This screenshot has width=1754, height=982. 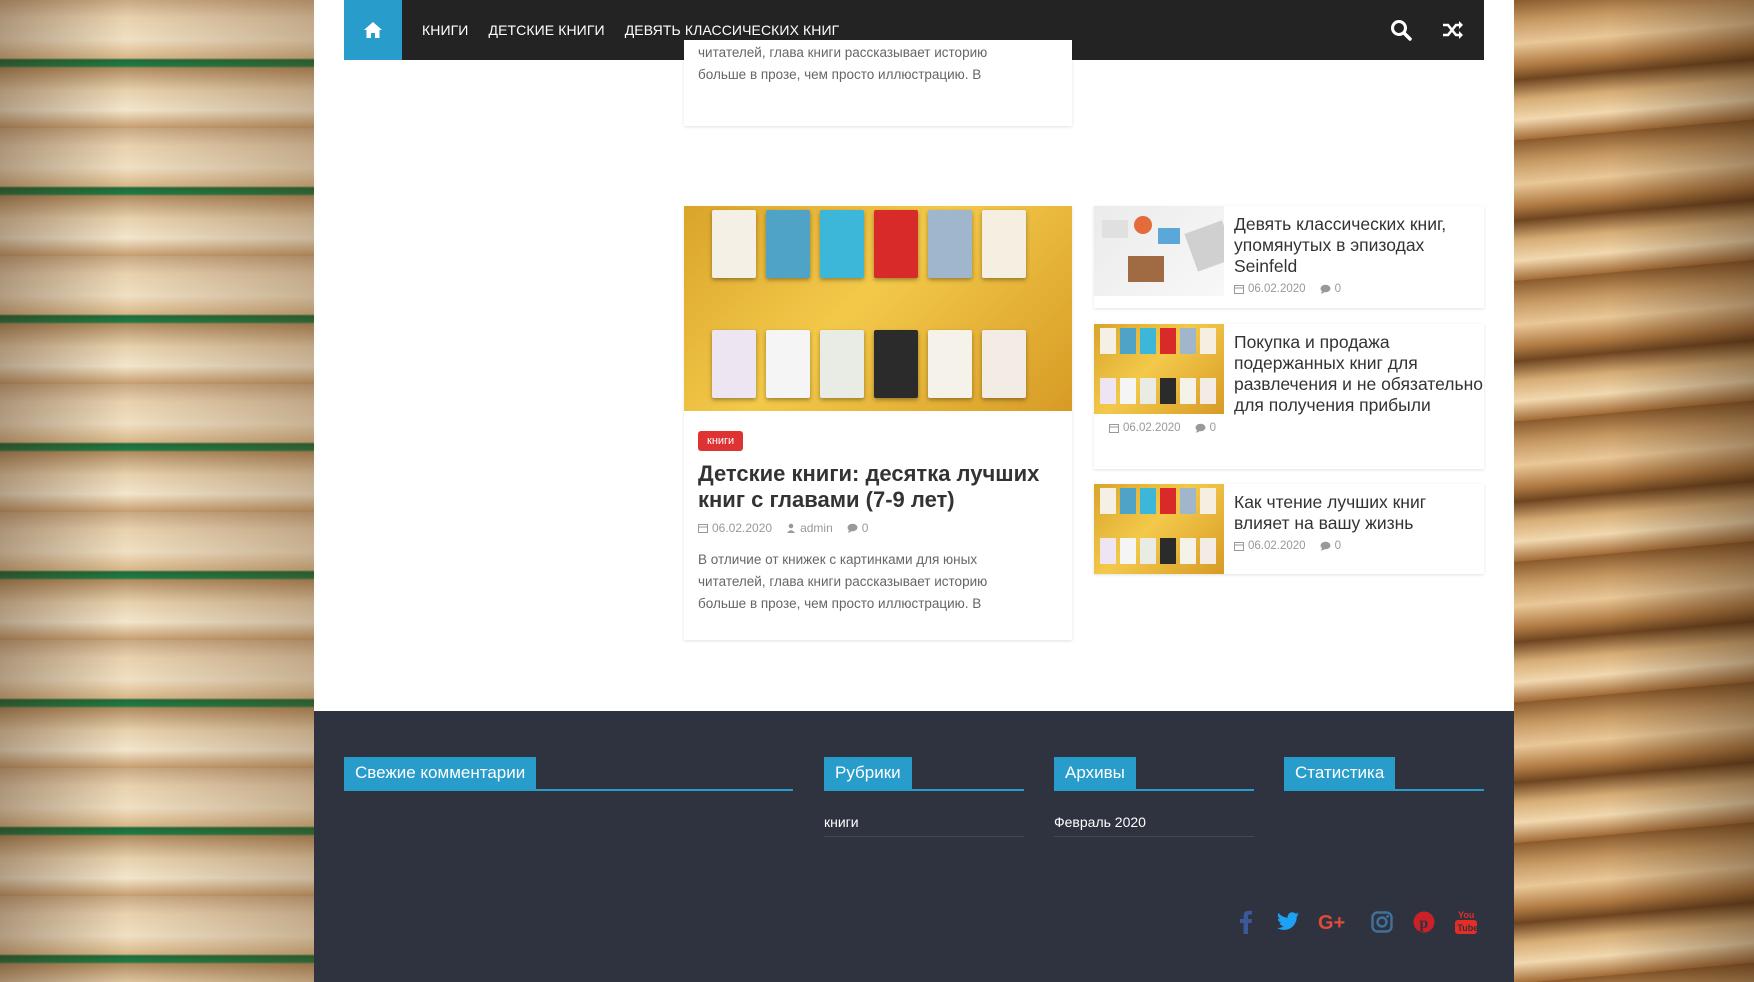 I want to click on post-author: admin, so click(x=809, y=528).